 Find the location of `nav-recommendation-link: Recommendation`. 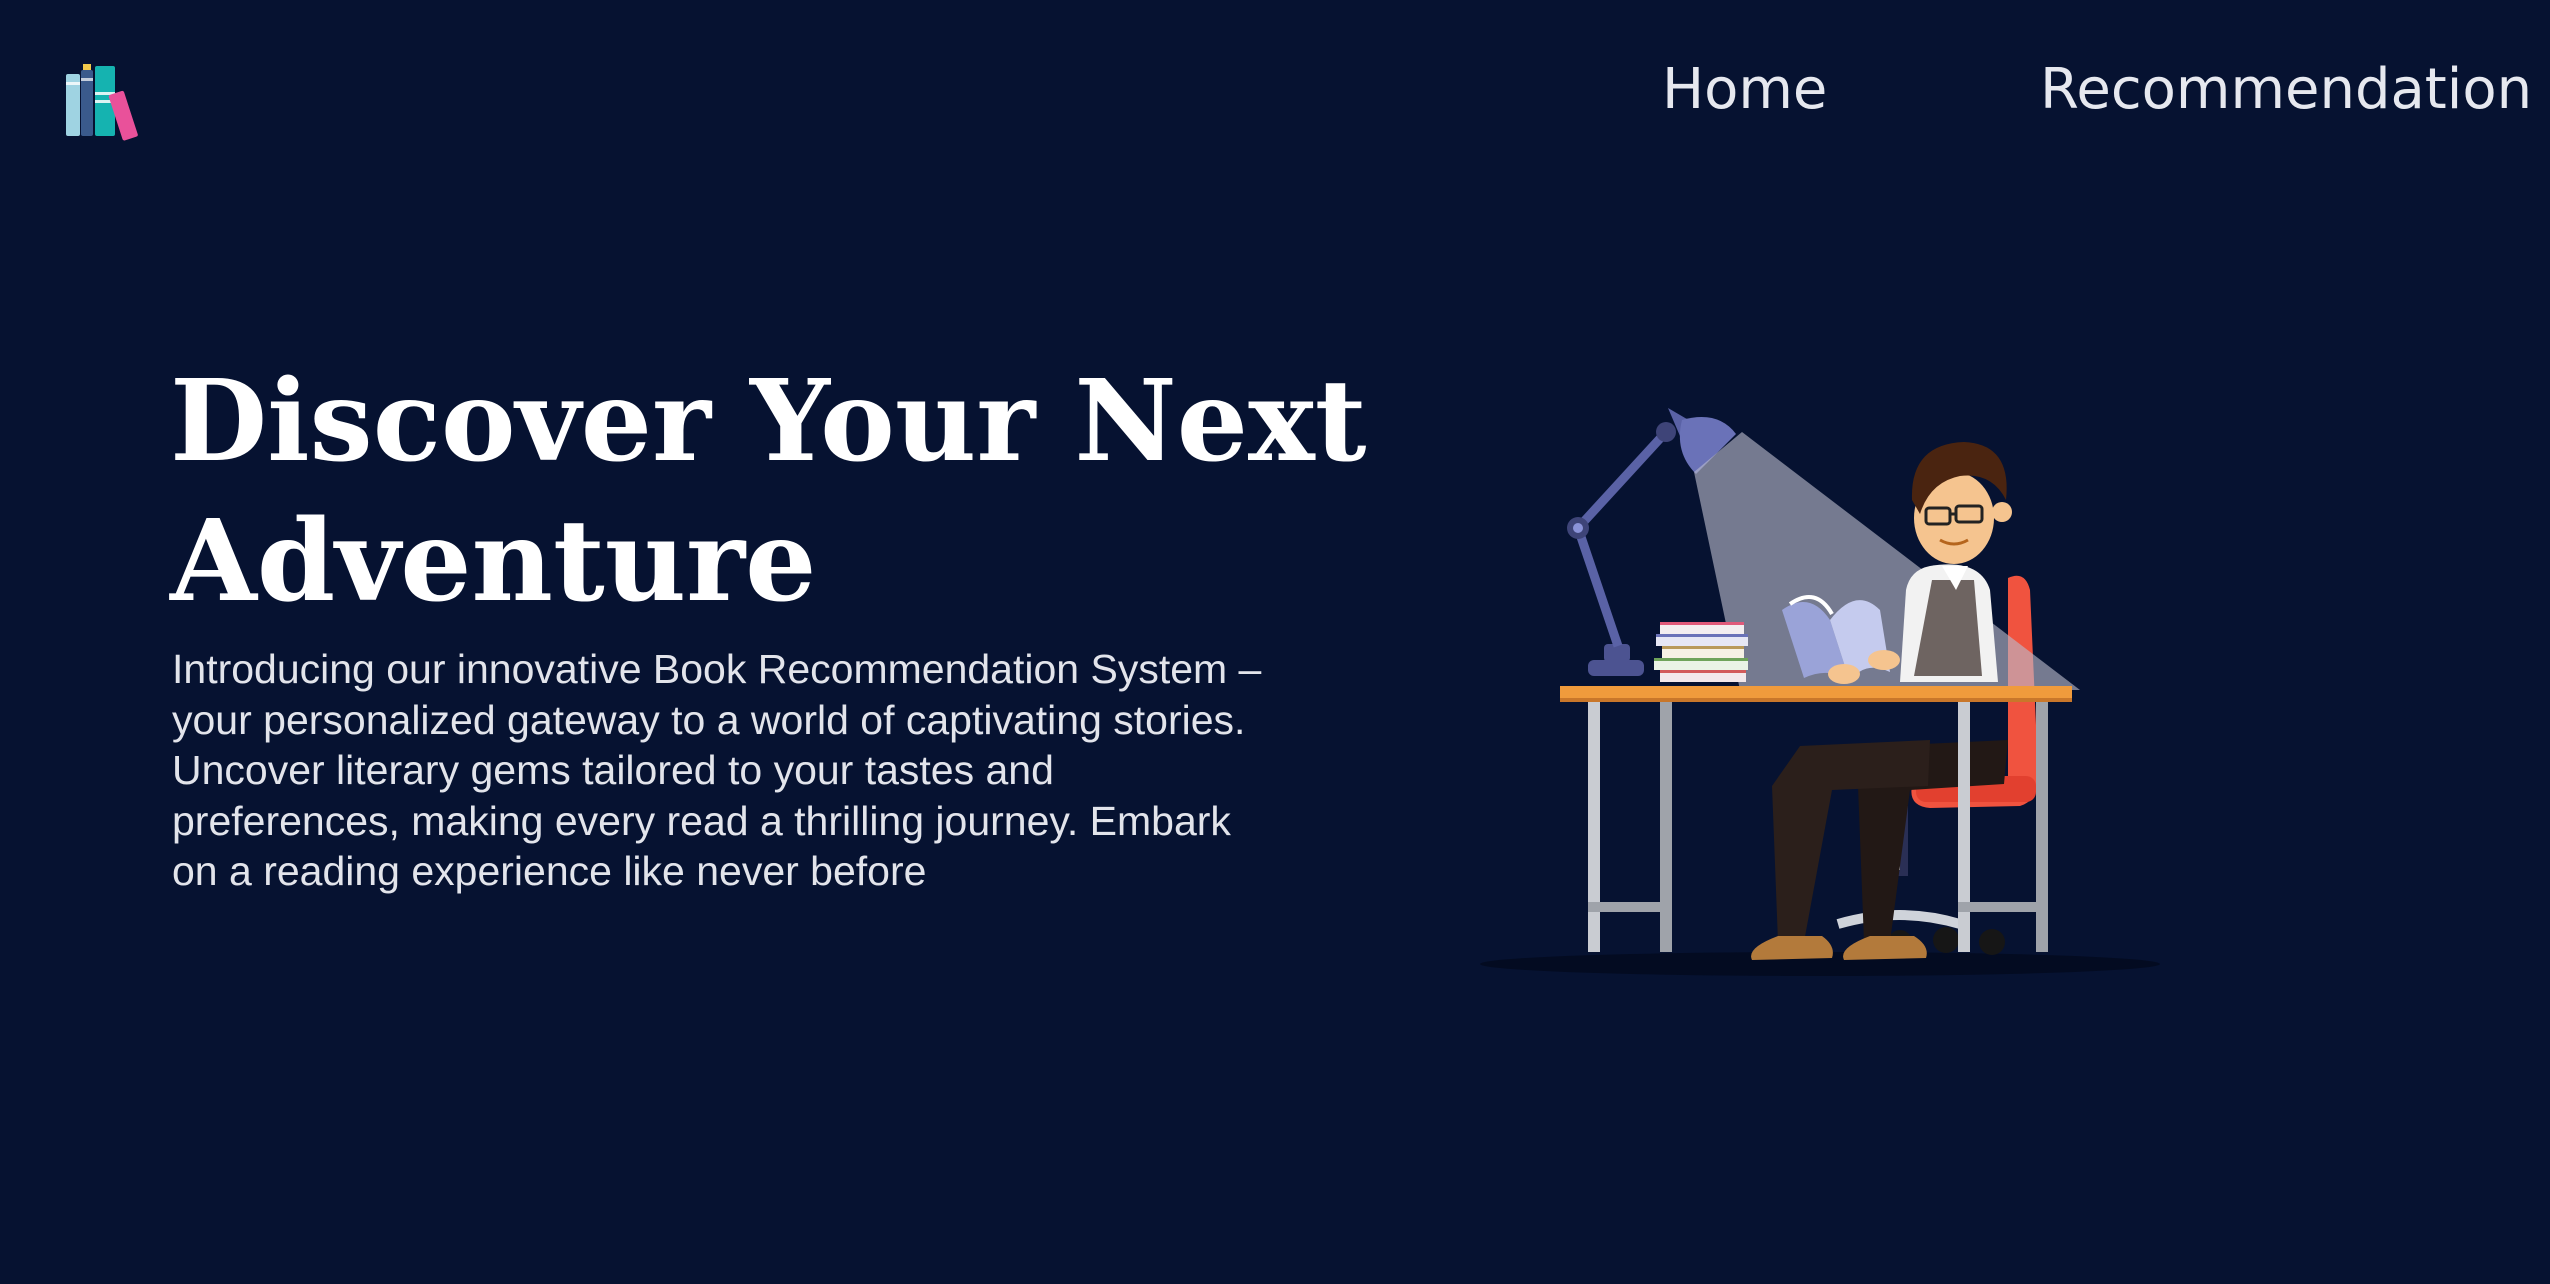

nav-recommendation-link: Recommendation is located at coordinates (2286, 90).